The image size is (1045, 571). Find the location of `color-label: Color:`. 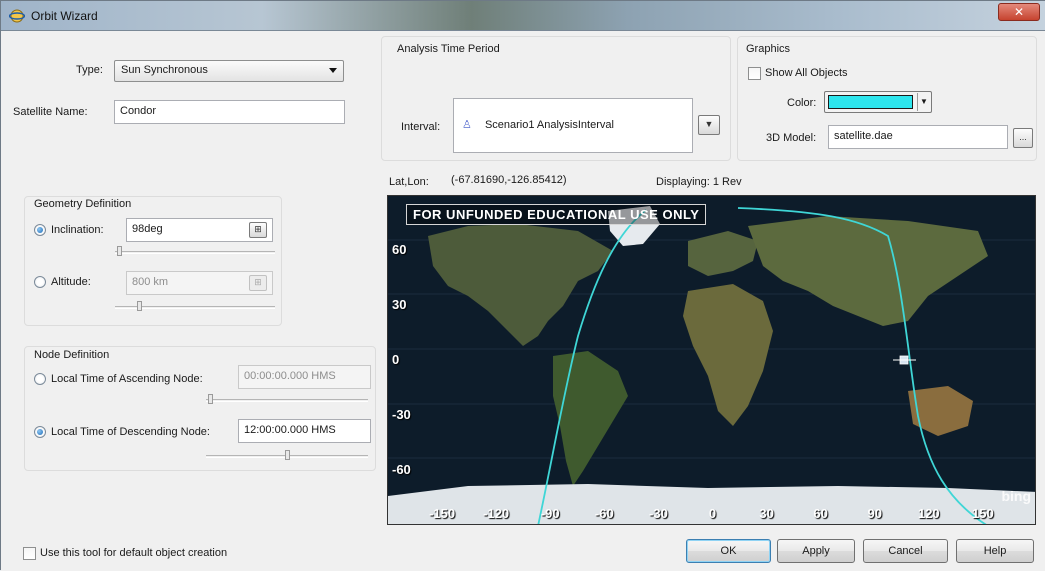

color-label: Color: is located at coordinates (802, 103).